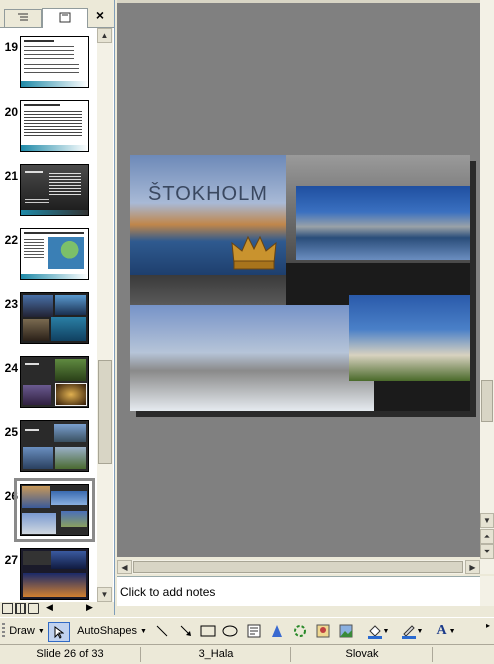  I want to click on top-edge, so click(298, 1).